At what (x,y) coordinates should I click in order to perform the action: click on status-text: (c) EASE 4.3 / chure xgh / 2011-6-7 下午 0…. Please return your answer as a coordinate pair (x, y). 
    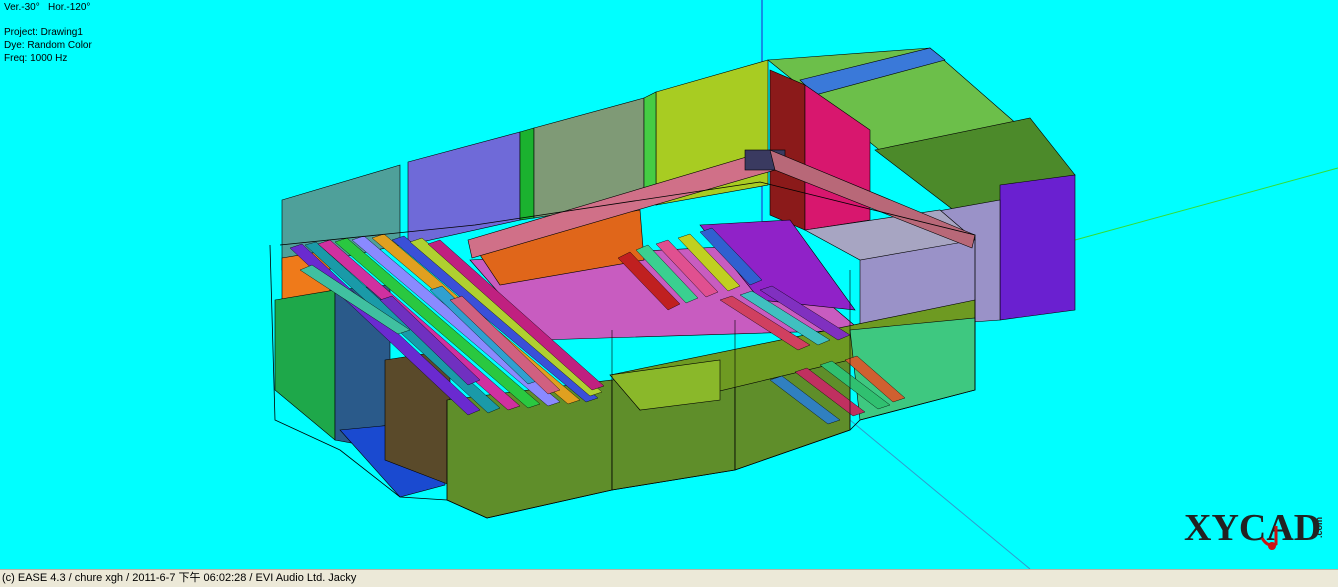
    Looking at the image, I should click on (179, 578).